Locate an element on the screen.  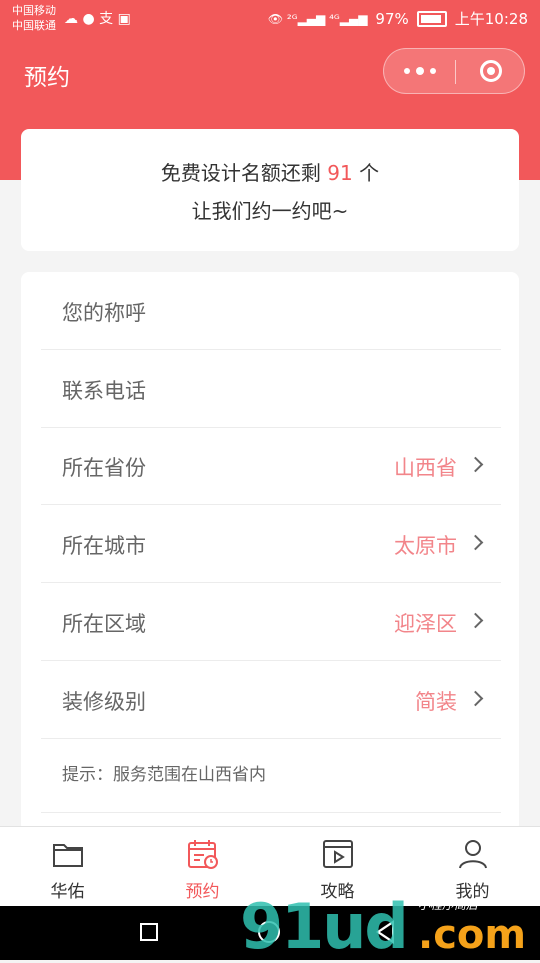
name-field: 您的称呼 is located at coordinates (271, 311).